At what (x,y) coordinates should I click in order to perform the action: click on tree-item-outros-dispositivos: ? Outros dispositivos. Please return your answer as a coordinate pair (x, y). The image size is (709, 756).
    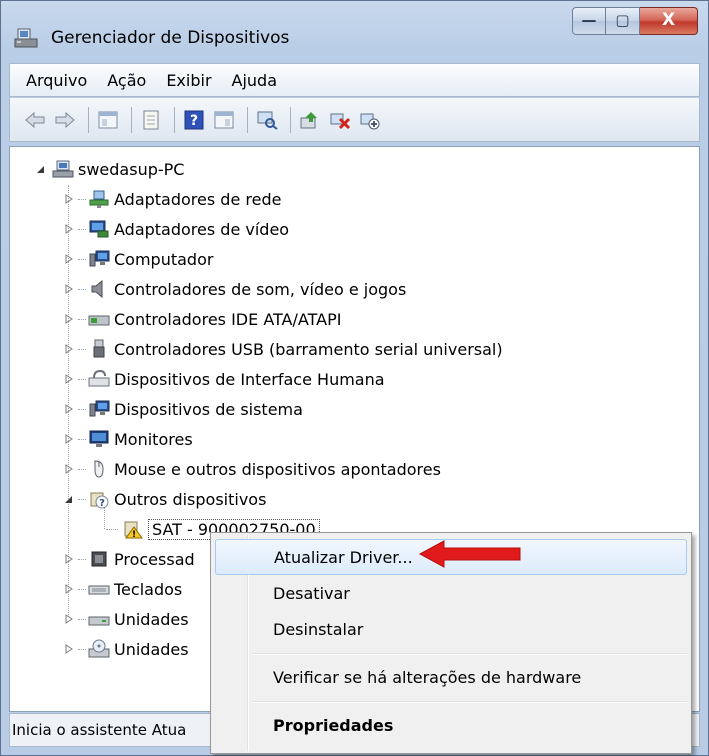
    Looking at the image, I should click on (165, 499).